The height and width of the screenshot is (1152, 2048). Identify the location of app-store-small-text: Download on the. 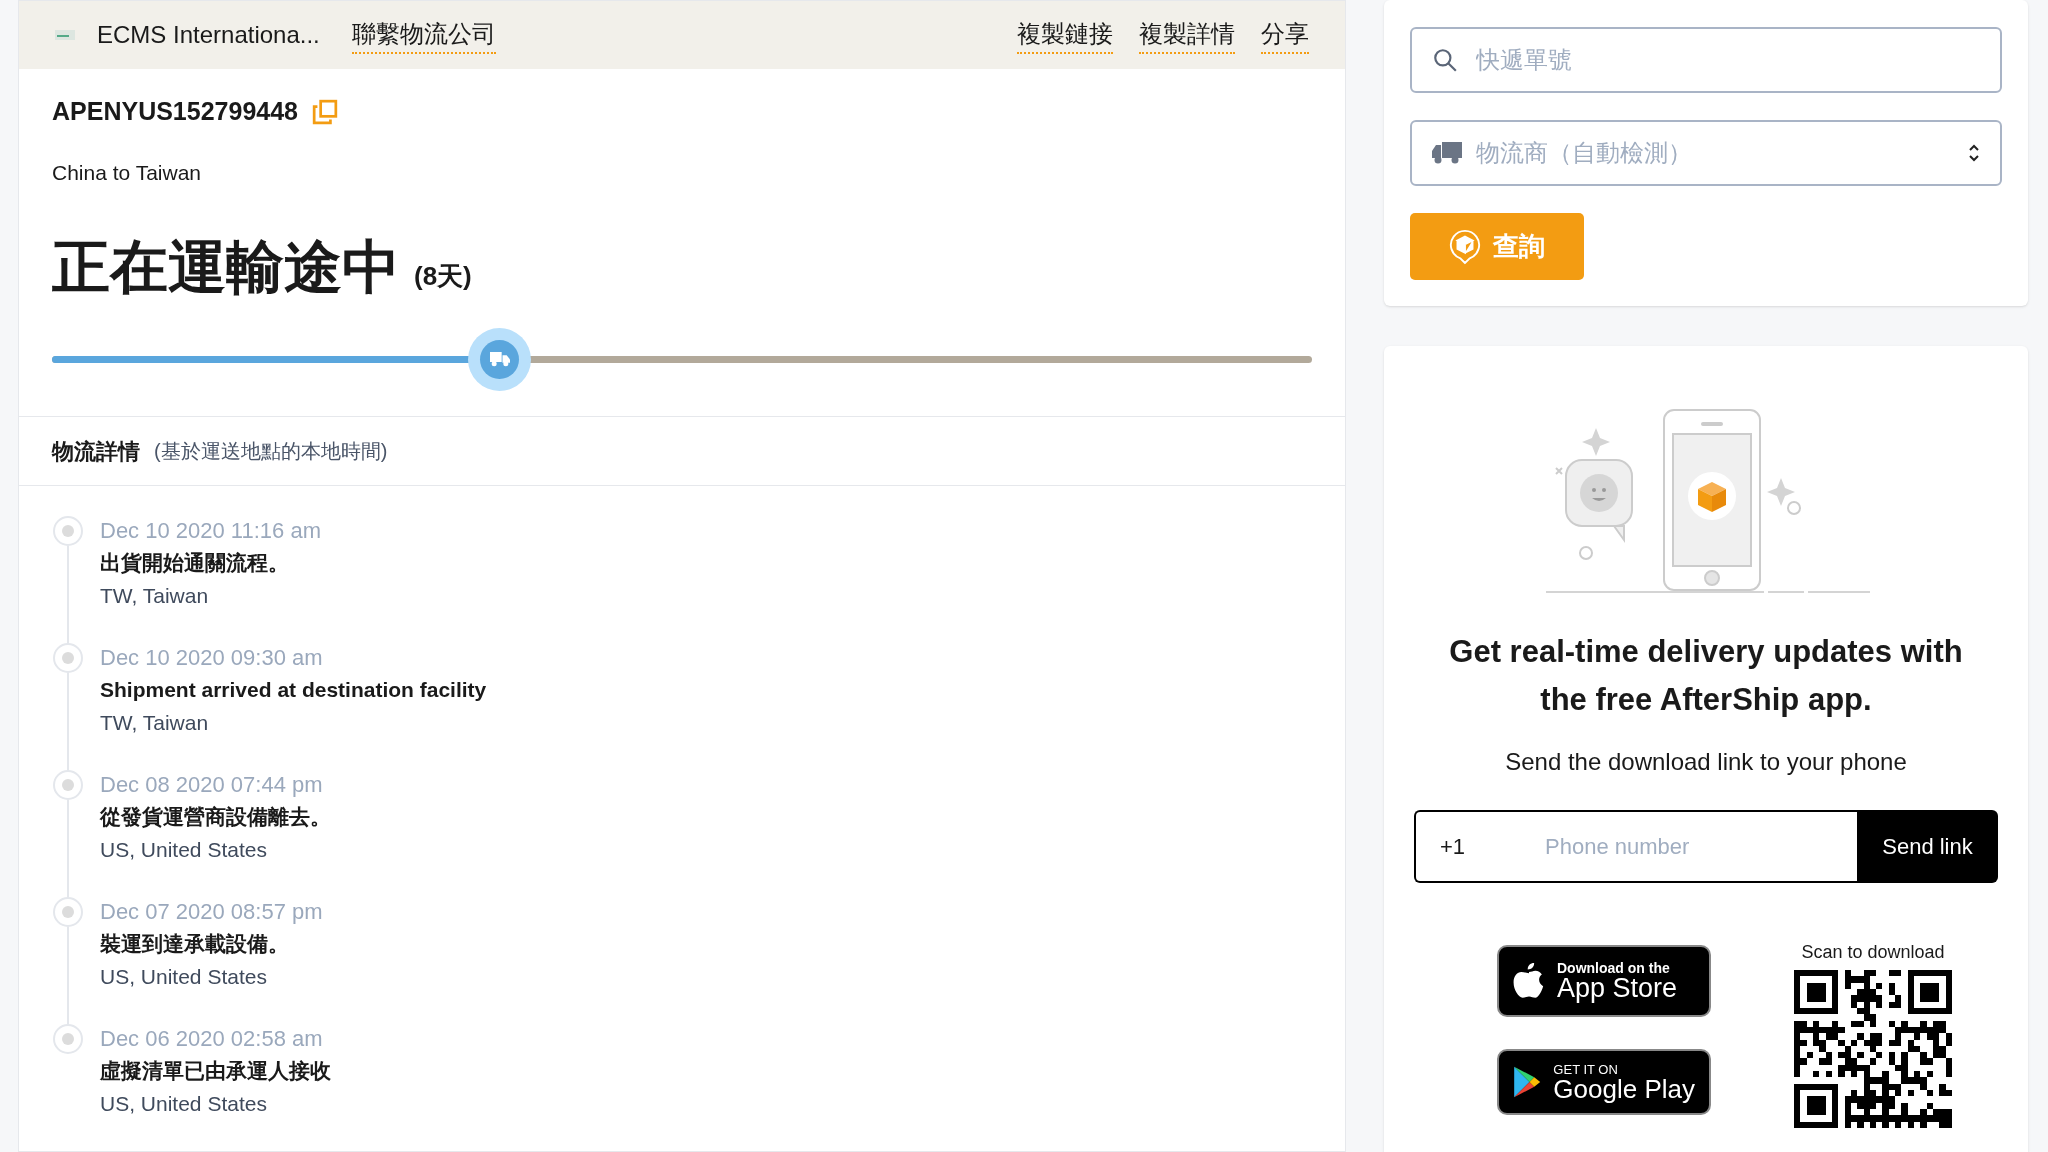
(1614, 967).